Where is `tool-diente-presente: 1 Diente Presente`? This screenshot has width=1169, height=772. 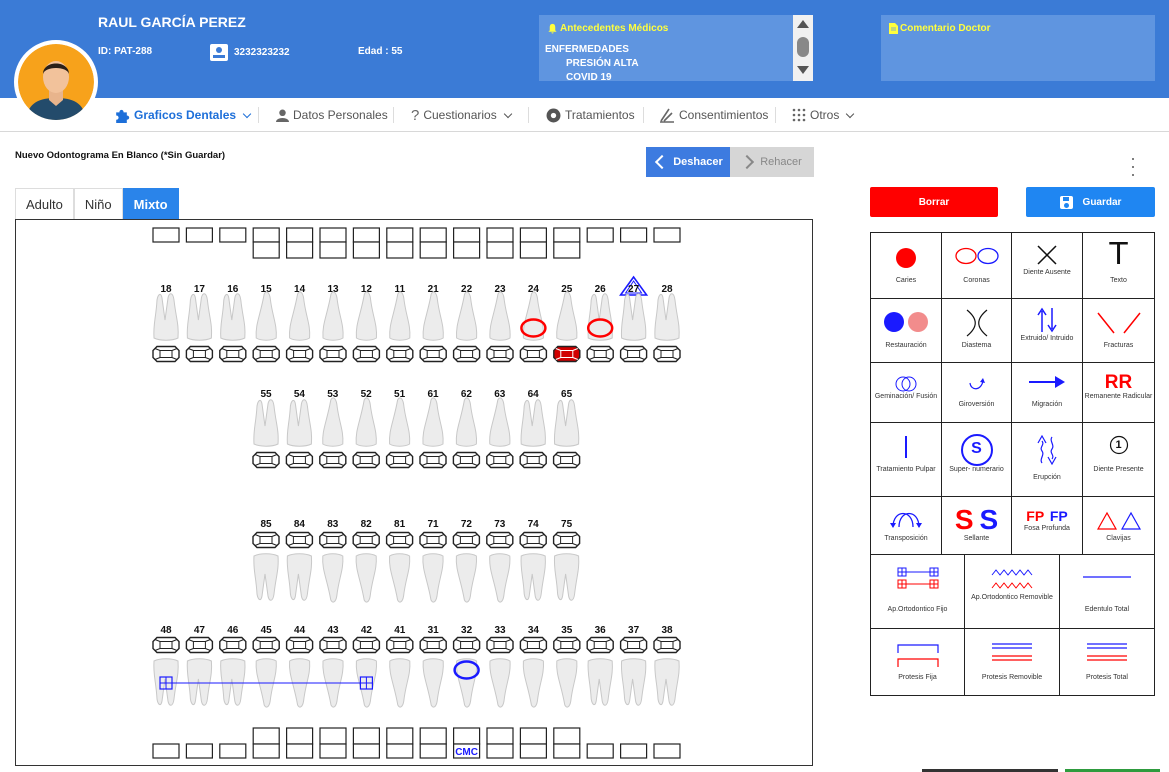 tool-diente-presente: 1 Diente Presente is located at coordinates (1118, 459).